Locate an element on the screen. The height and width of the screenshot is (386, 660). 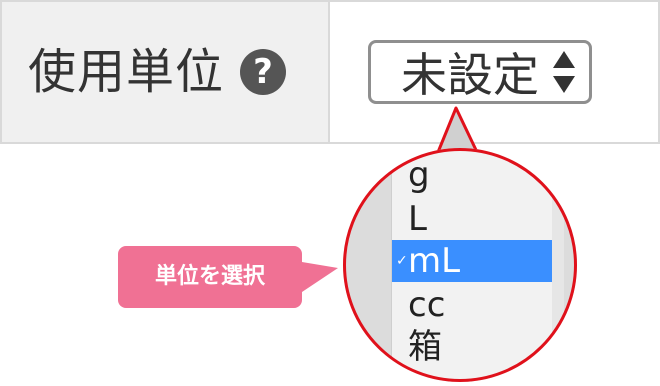
option-cc: cc is located at coordinates (475, 305).